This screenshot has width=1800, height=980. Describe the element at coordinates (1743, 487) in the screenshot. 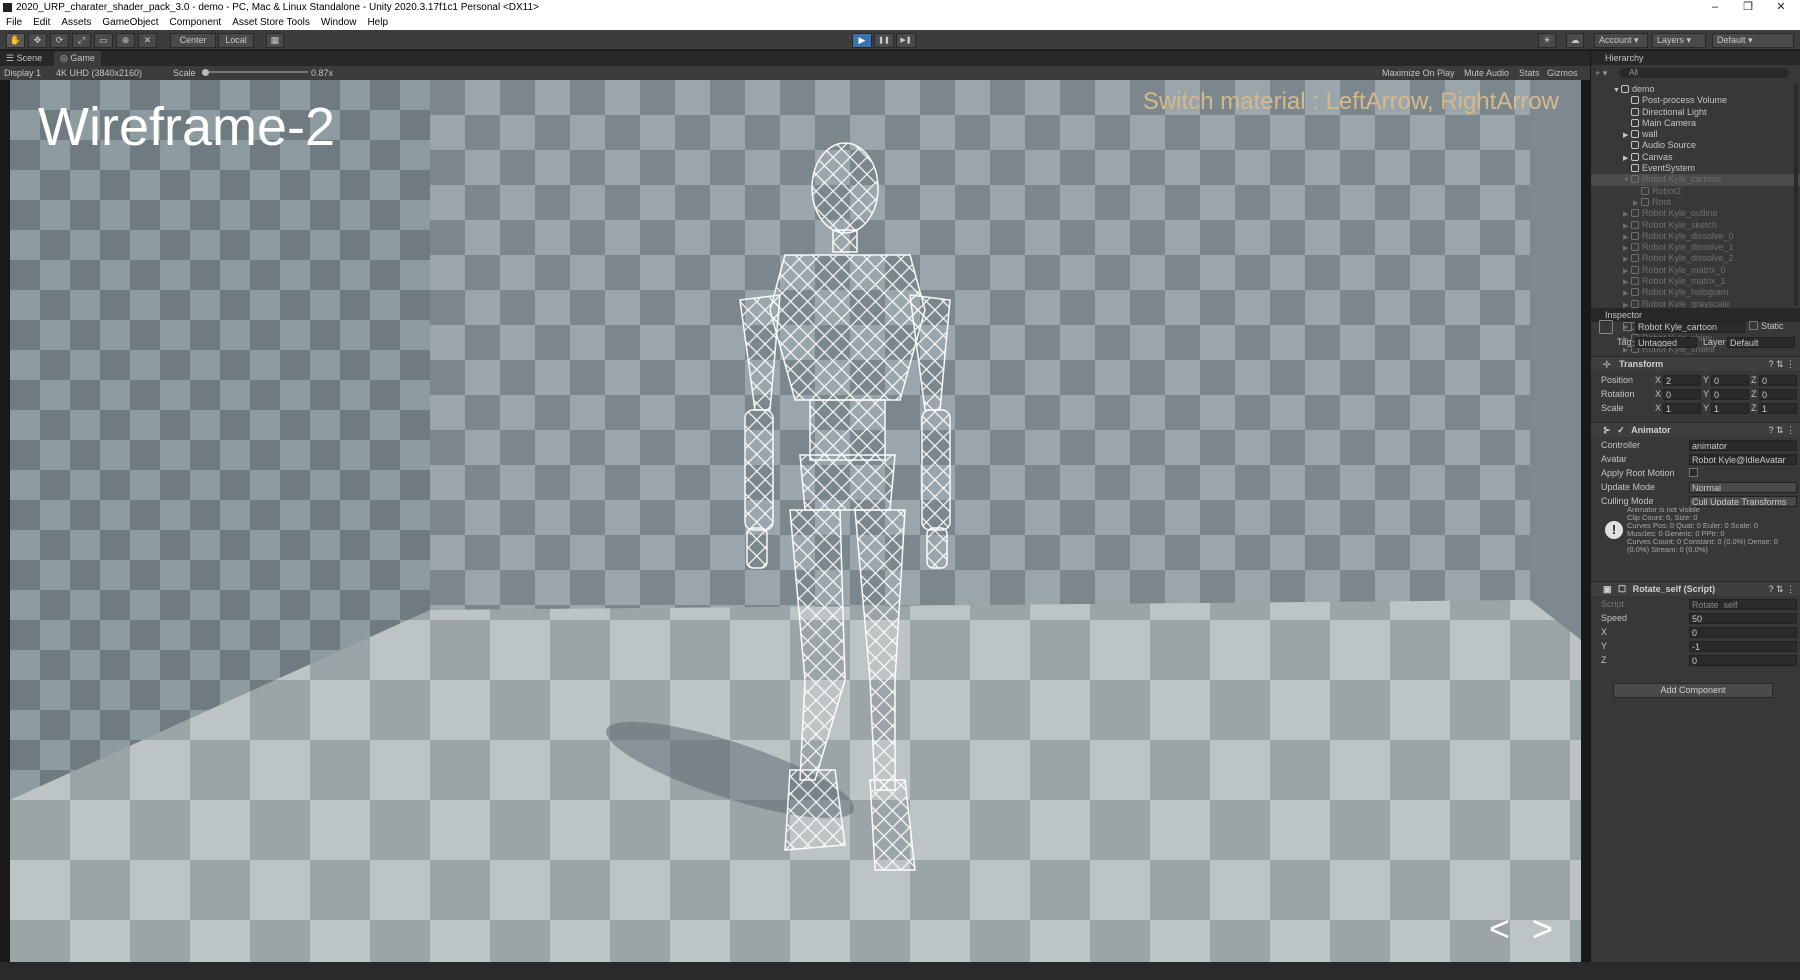

I see `update-mode-dropdown: Normal` at that location.